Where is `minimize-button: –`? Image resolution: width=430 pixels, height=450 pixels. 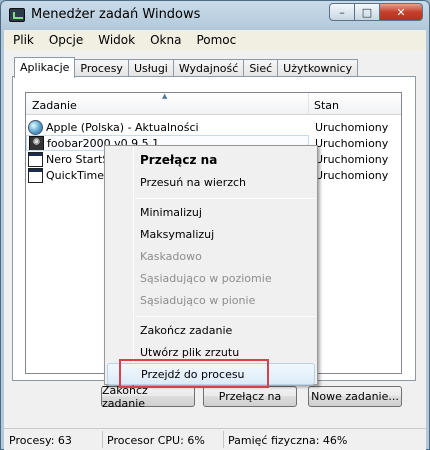 minimize-button: – is located at coordinates (342, 12).